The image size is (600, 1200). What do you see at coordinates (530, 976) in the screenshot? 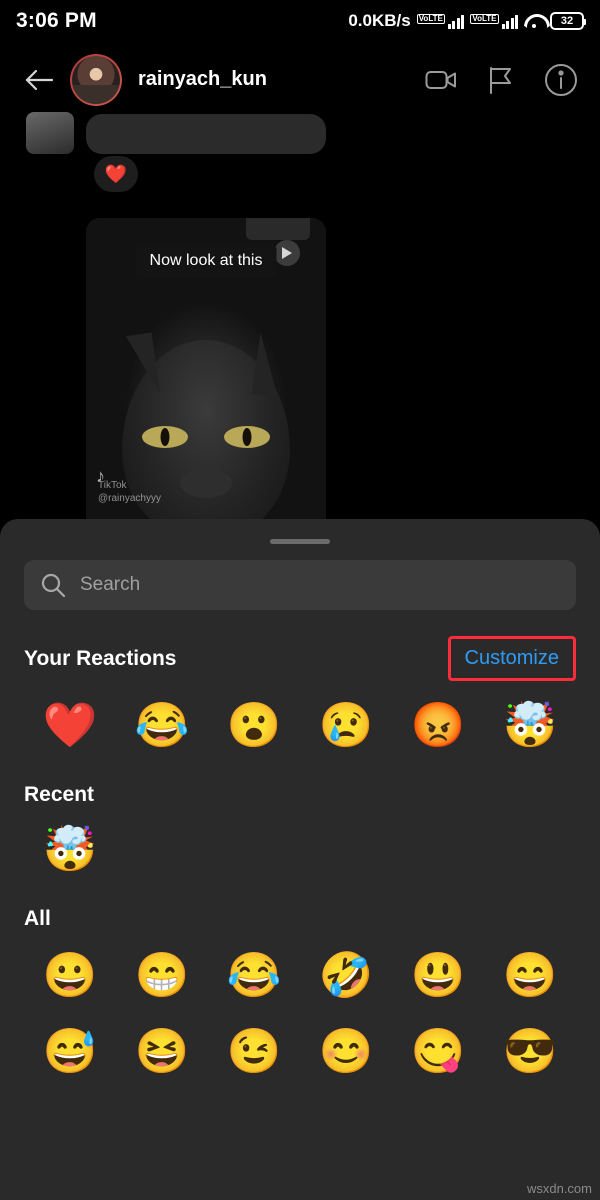
I see `all-emoji: 😄` at bounding box center [530, 976].